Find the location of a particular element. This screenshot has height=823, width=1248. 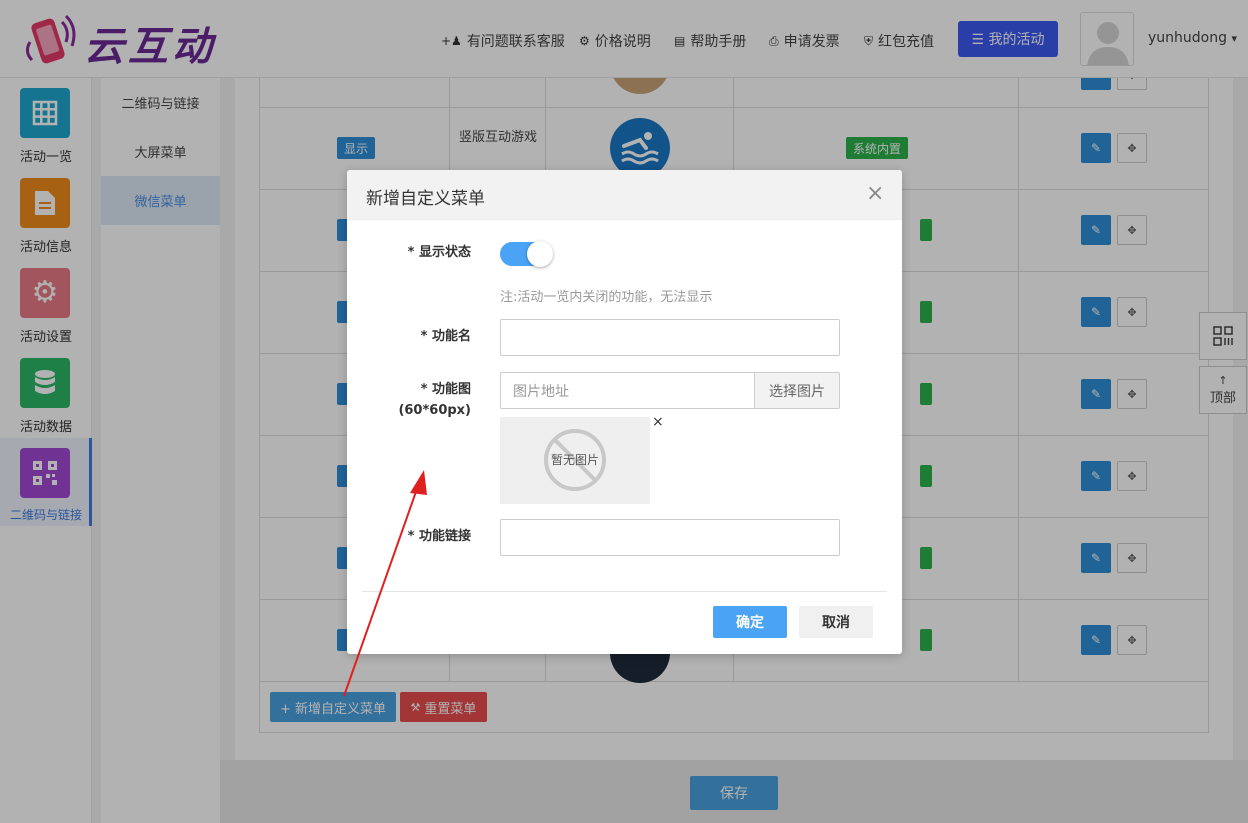

no-image-label: 暂无图片 is located at coordinates (574, 460).